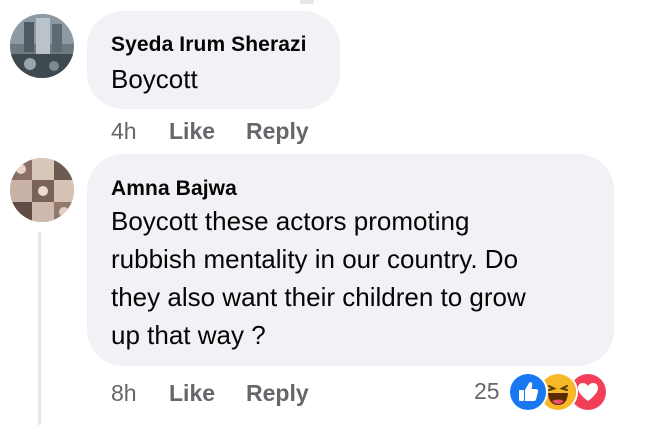 The height and width of the screenshot is (425, 649). Describe the element at coordinates (315, 259) in the screenshot. I see `comment-text-line: rubbish mentality in our country. Do` at that location.